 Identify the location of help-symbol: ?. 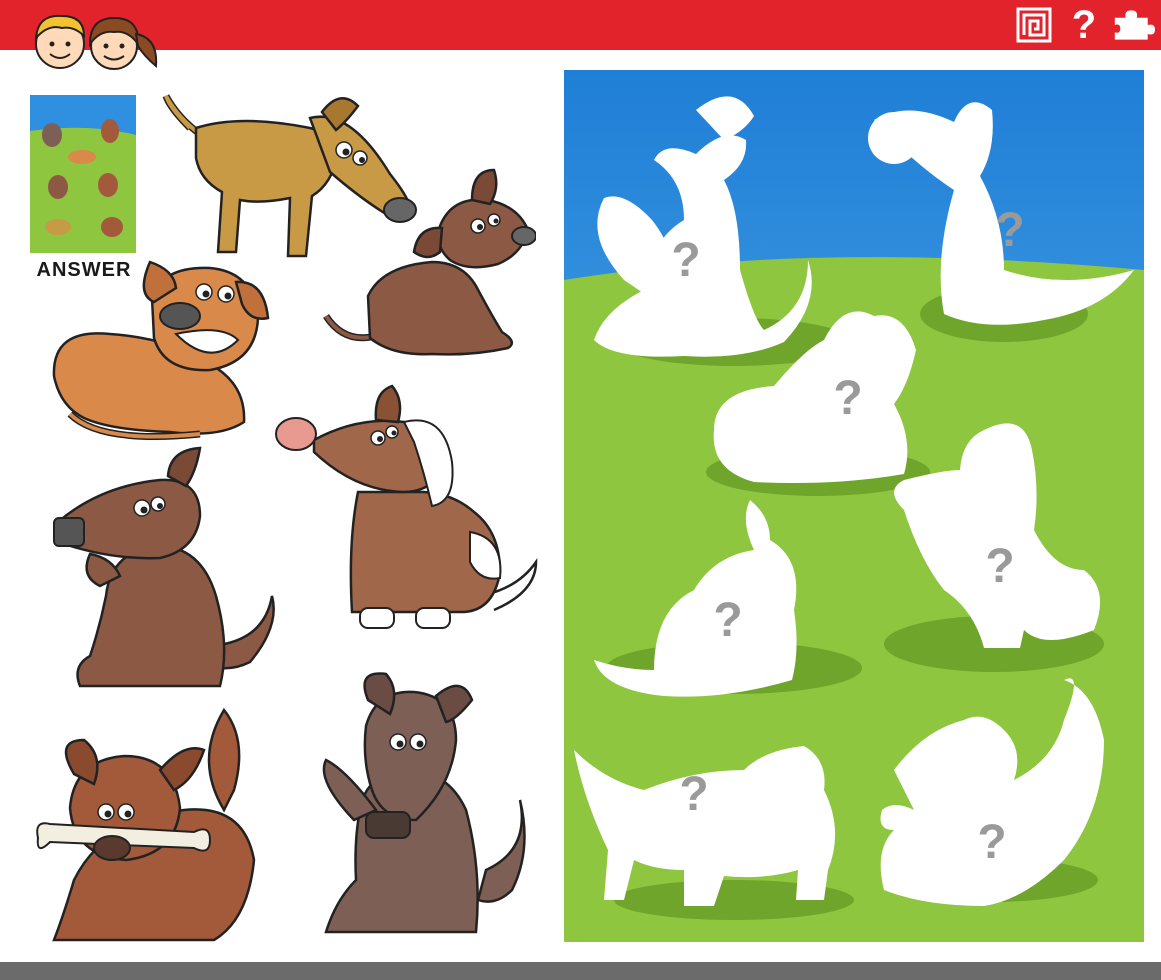
(1084, 25).